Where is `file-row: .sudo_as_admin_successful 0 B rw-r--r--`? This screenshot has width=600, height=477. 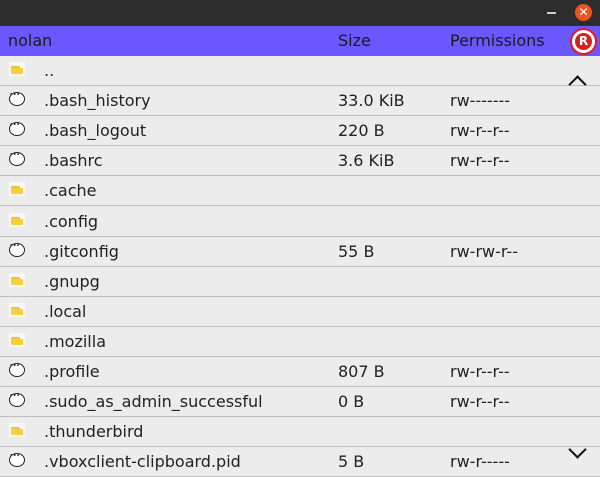 file-row: .sudo_as_admin_successful 0 B rw-r--r-- is located at coordinates (300, 402).